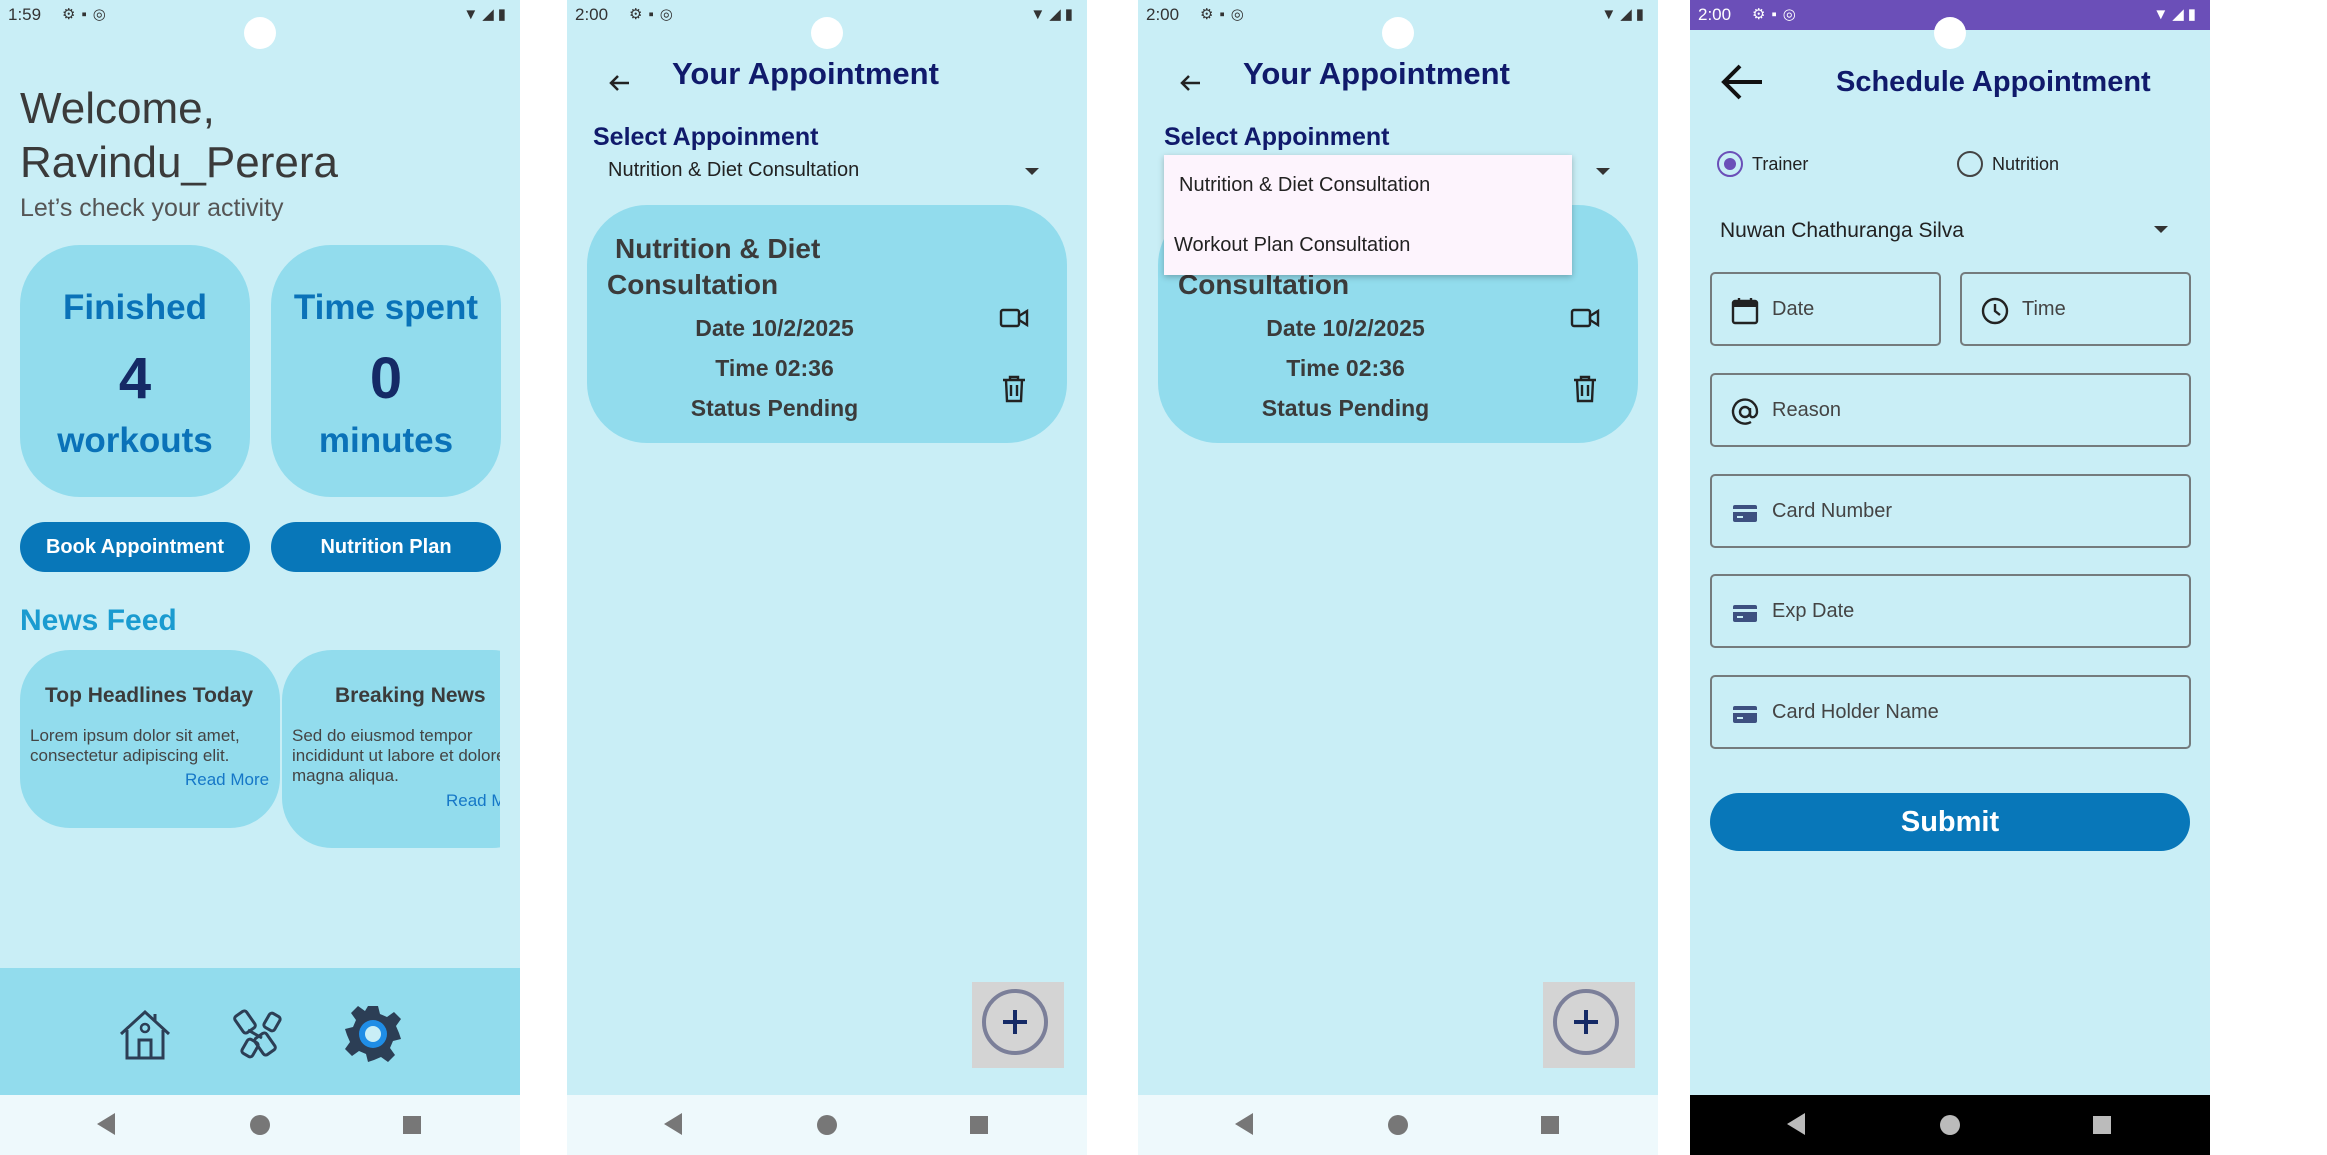 This screenshot has width=2327, height=1155. I want to click on dropdown-option: Nutrition & Diet Consultation, so click(1304, 185).